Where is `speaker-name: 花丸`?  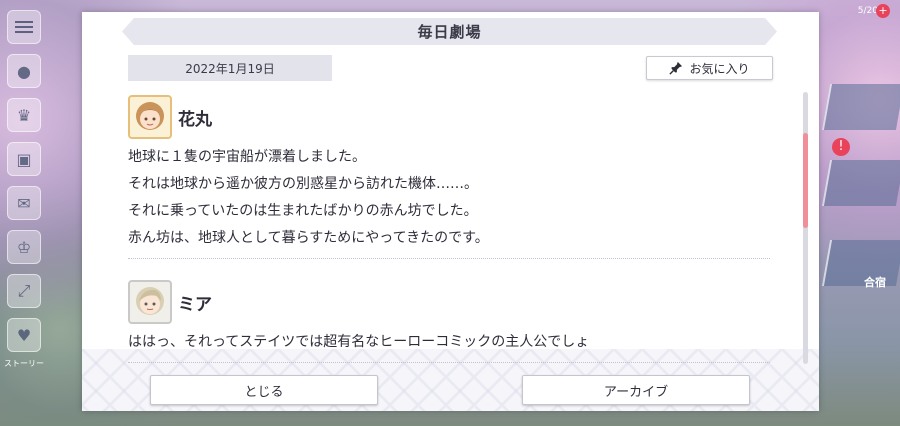
speaker-name: 花丸 is located at coordinates (195, 119).